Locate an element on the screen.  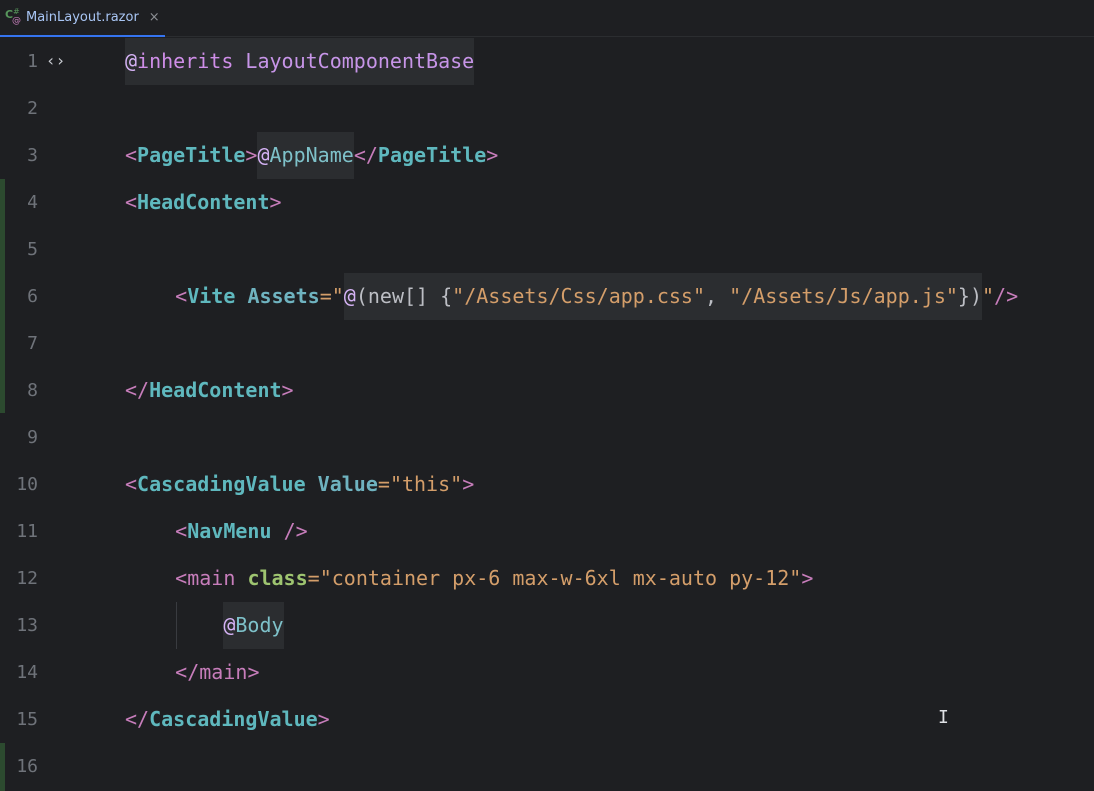
close-tab-icon: × is located at coordinates (154, 17).